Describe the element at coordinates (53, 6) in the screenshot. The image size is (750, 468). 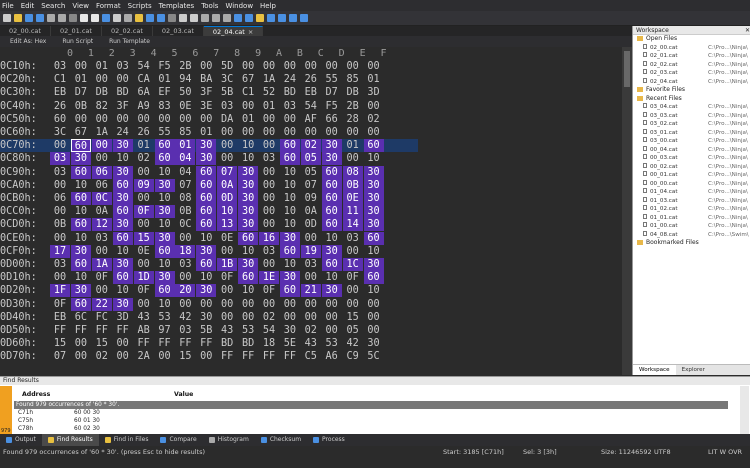
I see `menu-search: Search` at that location.